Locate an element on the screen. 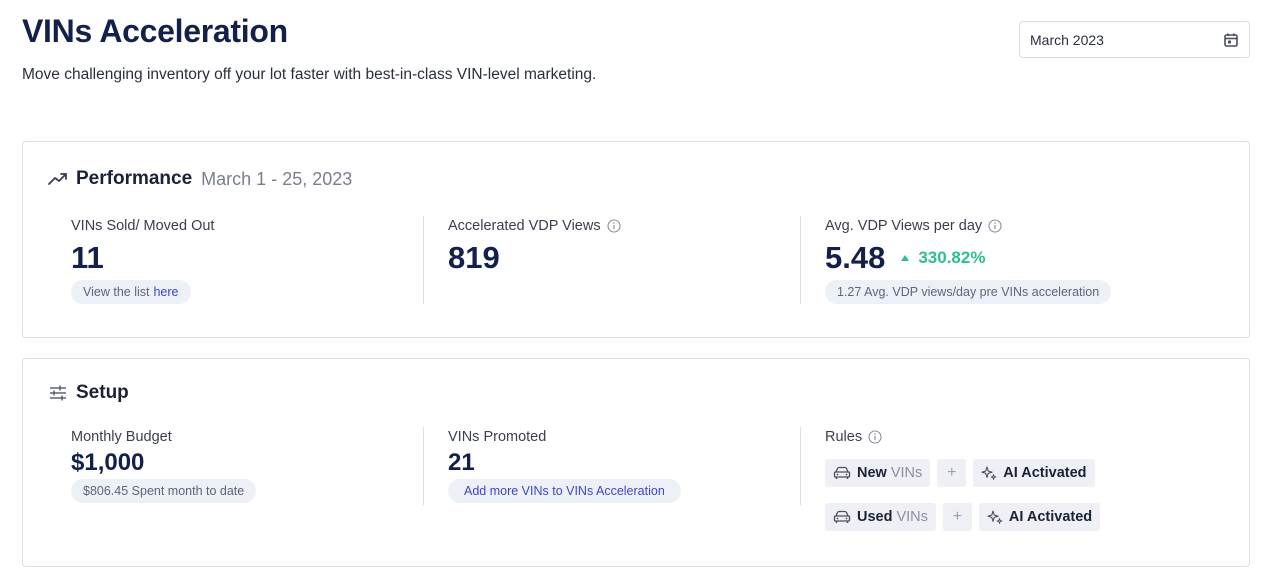 This screenshot has width=1278, height=586. vins-sold-value: 11 is located at coordinates (87, 257).